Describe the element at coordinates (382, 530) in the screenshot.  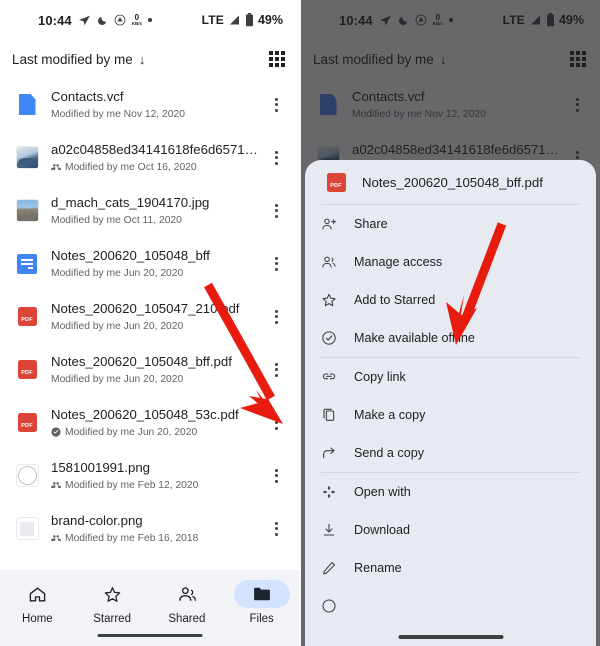
I see `menu-item-label: Download` at that location.